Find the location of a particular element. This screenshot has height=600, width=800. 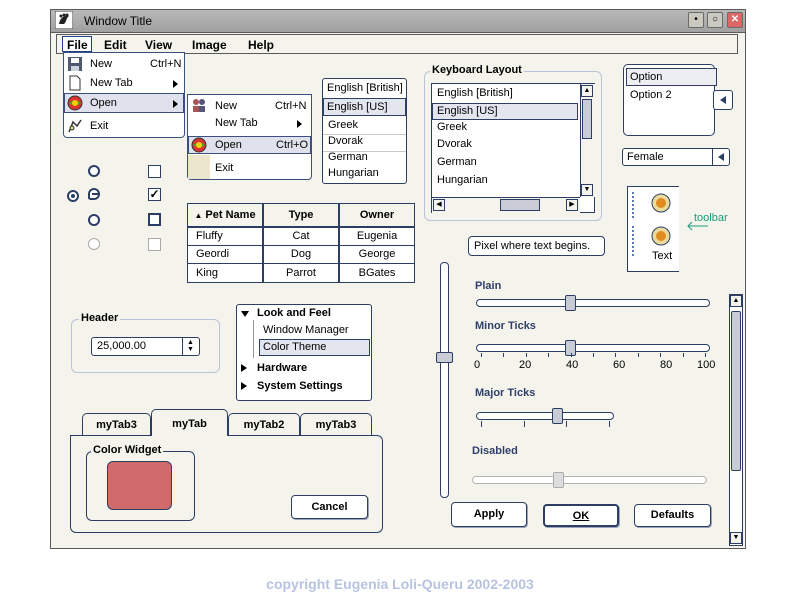

slider-plain-track is located at coordinates (593, 303).